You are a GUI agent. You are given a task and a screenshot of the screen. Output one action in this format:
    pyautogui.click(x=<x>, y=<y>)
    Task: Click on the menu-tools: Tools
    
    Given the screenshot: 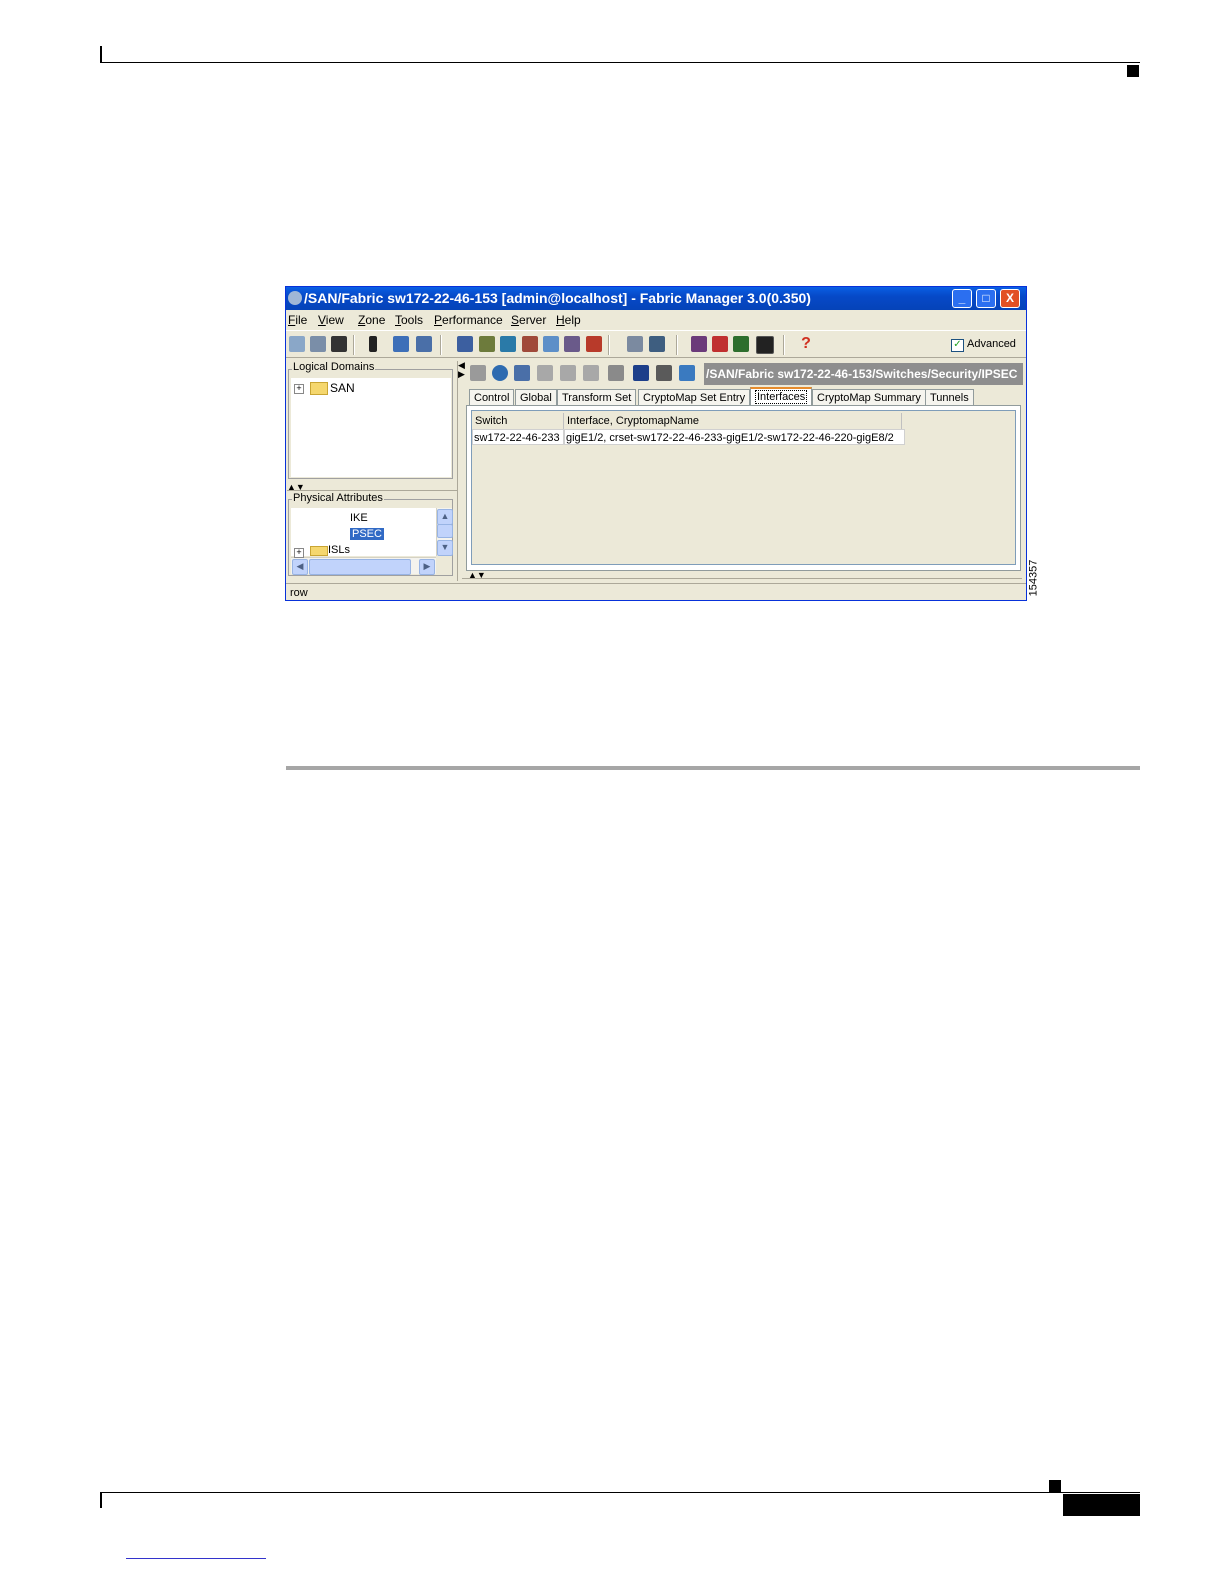 What is the action you would take?
    pyautogui.click(x=409, y=320)
    